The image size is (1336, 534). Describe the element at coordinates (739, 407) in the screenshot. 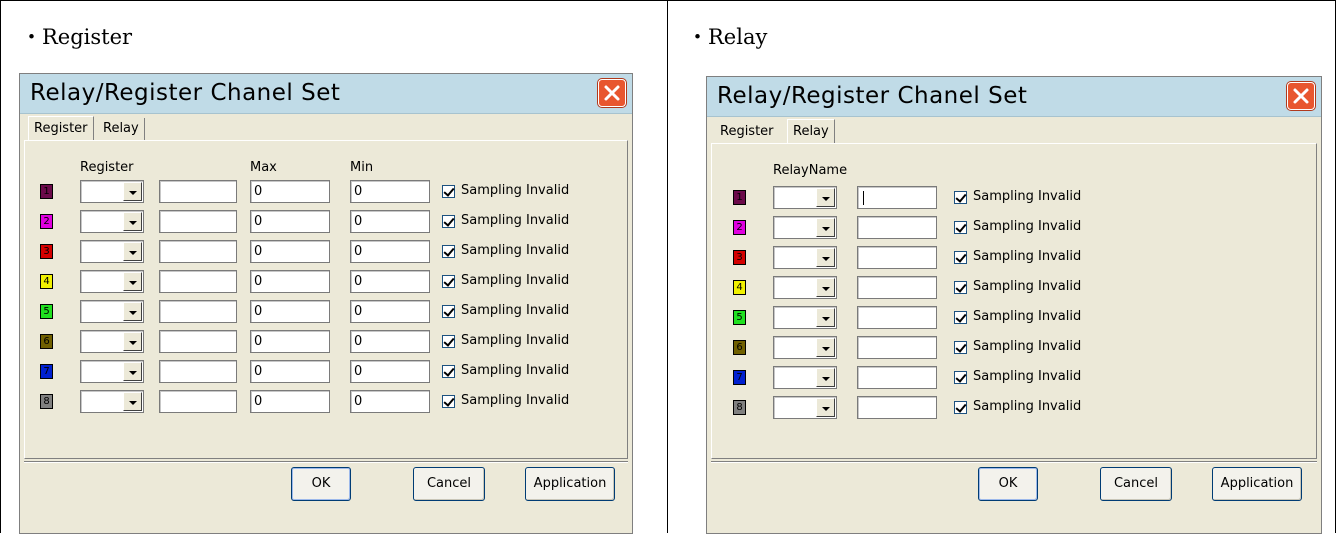

I see `channel-badge: 8` at that location.